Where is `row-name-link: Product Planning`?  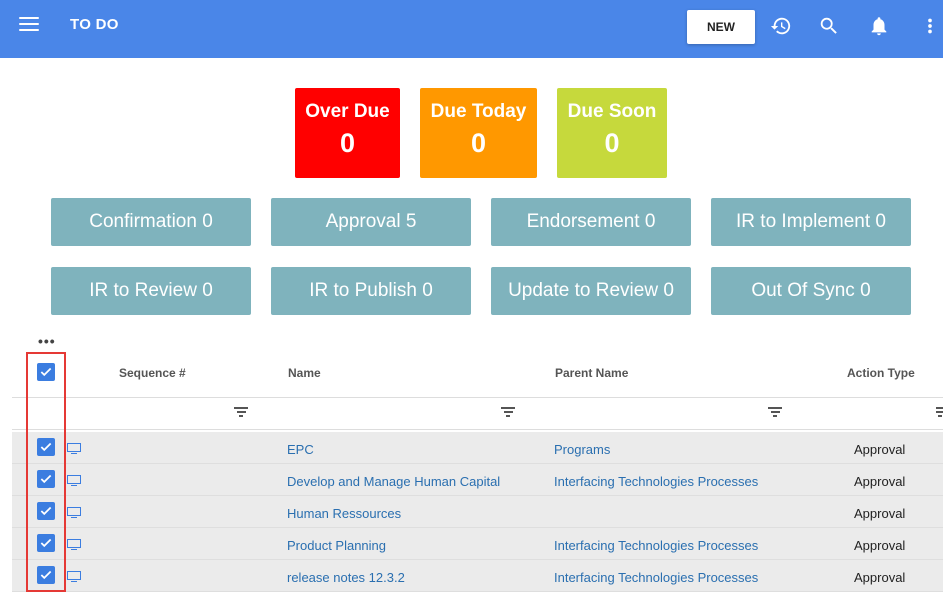
row-name-link: Product Planning is located at coordinates (336, 545).